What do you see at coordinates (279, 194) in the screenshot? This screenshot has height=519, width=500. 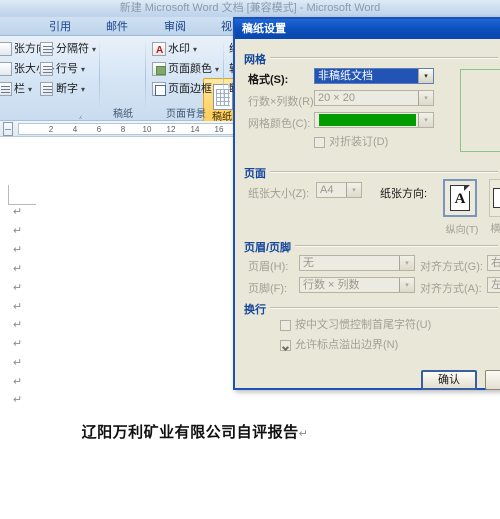 I see `paper-size-label: 纸张大小(Z):` at bounding box center [279, 194].